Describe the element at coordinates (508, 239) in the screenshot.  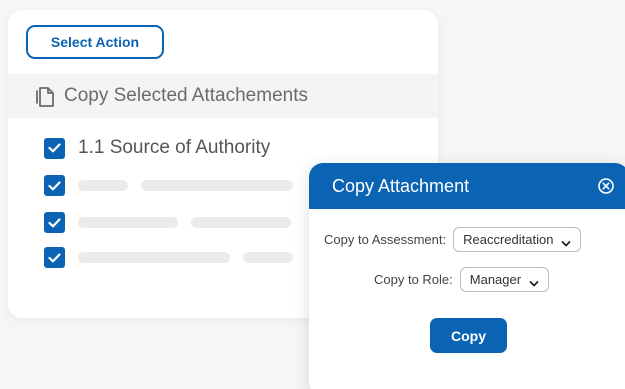
I see `assessment-select-value: Reaccreditation` at that location.